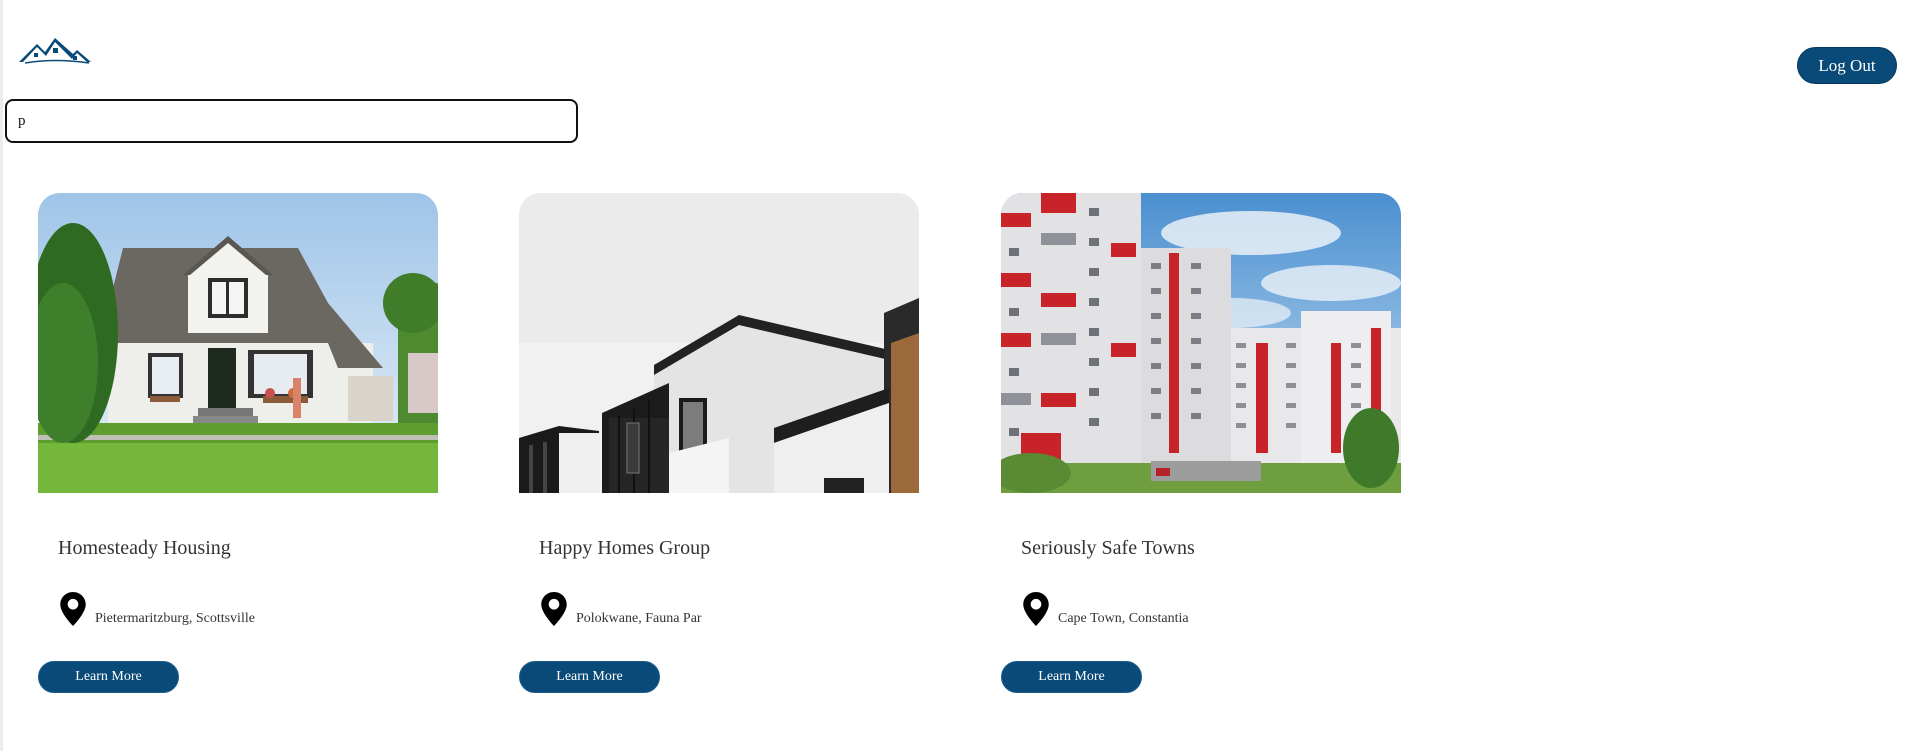  I want to click on listing-title: Homesteady Housing, so click(144, 548).